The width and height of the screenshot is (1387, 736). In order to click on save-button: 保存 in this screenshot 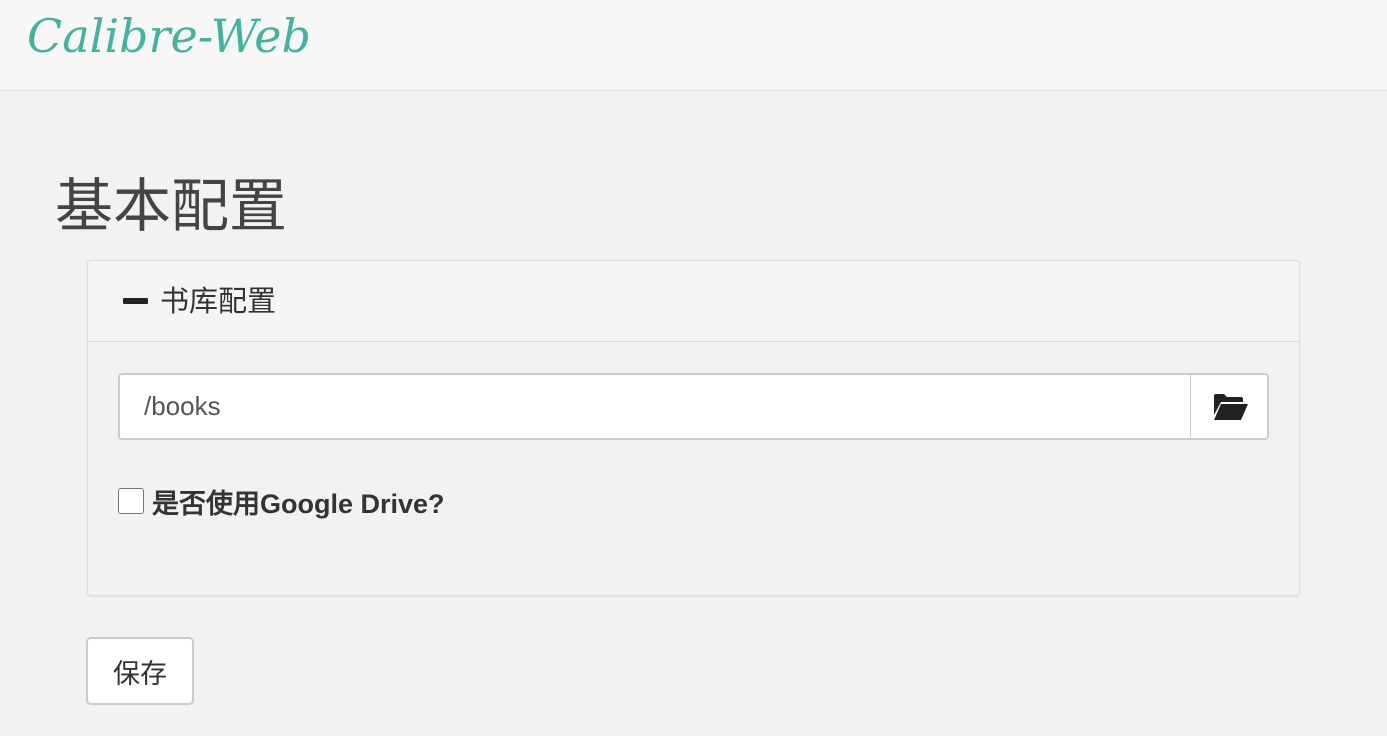, I will do `click(140, 671)`.